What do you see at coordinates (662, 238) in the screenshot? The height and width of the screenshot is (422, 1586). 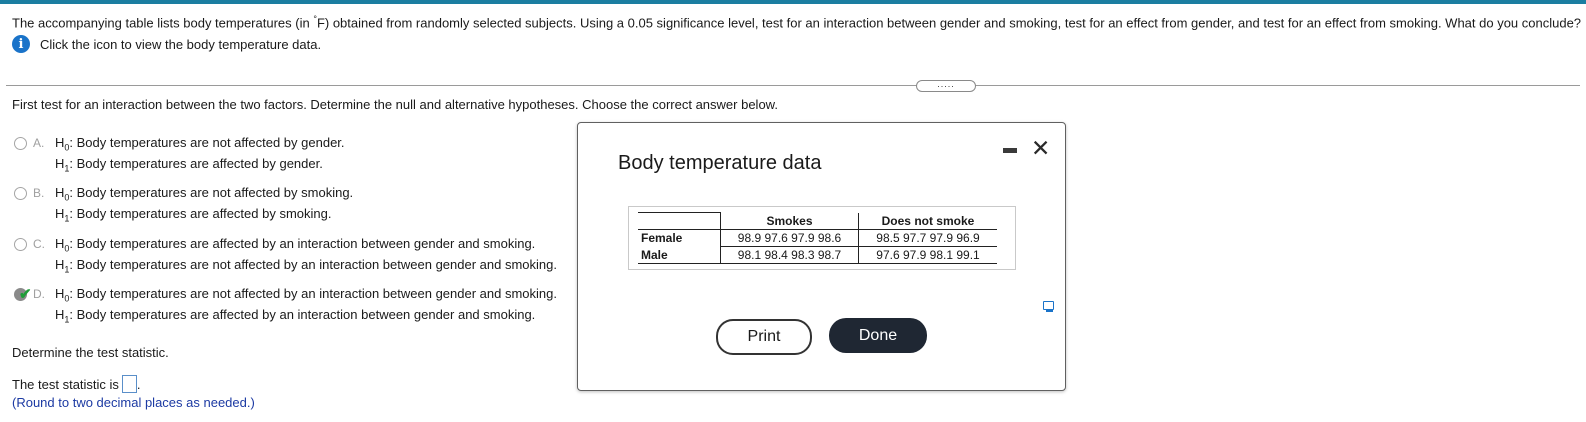 I see `row-header-female: Female` at bounding box center [662, 238].